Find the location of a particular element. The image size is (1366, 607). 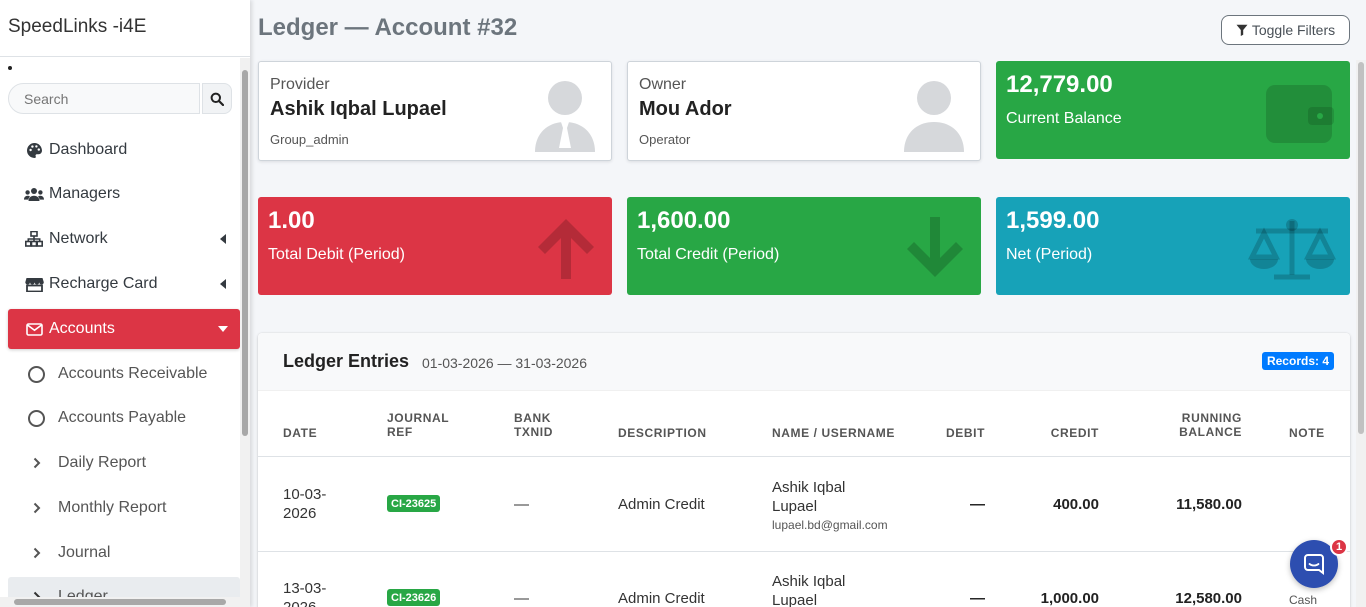

sidebar-subitem-accounts-receivable: Accounts Receivable is located at coordinates (124, 374).